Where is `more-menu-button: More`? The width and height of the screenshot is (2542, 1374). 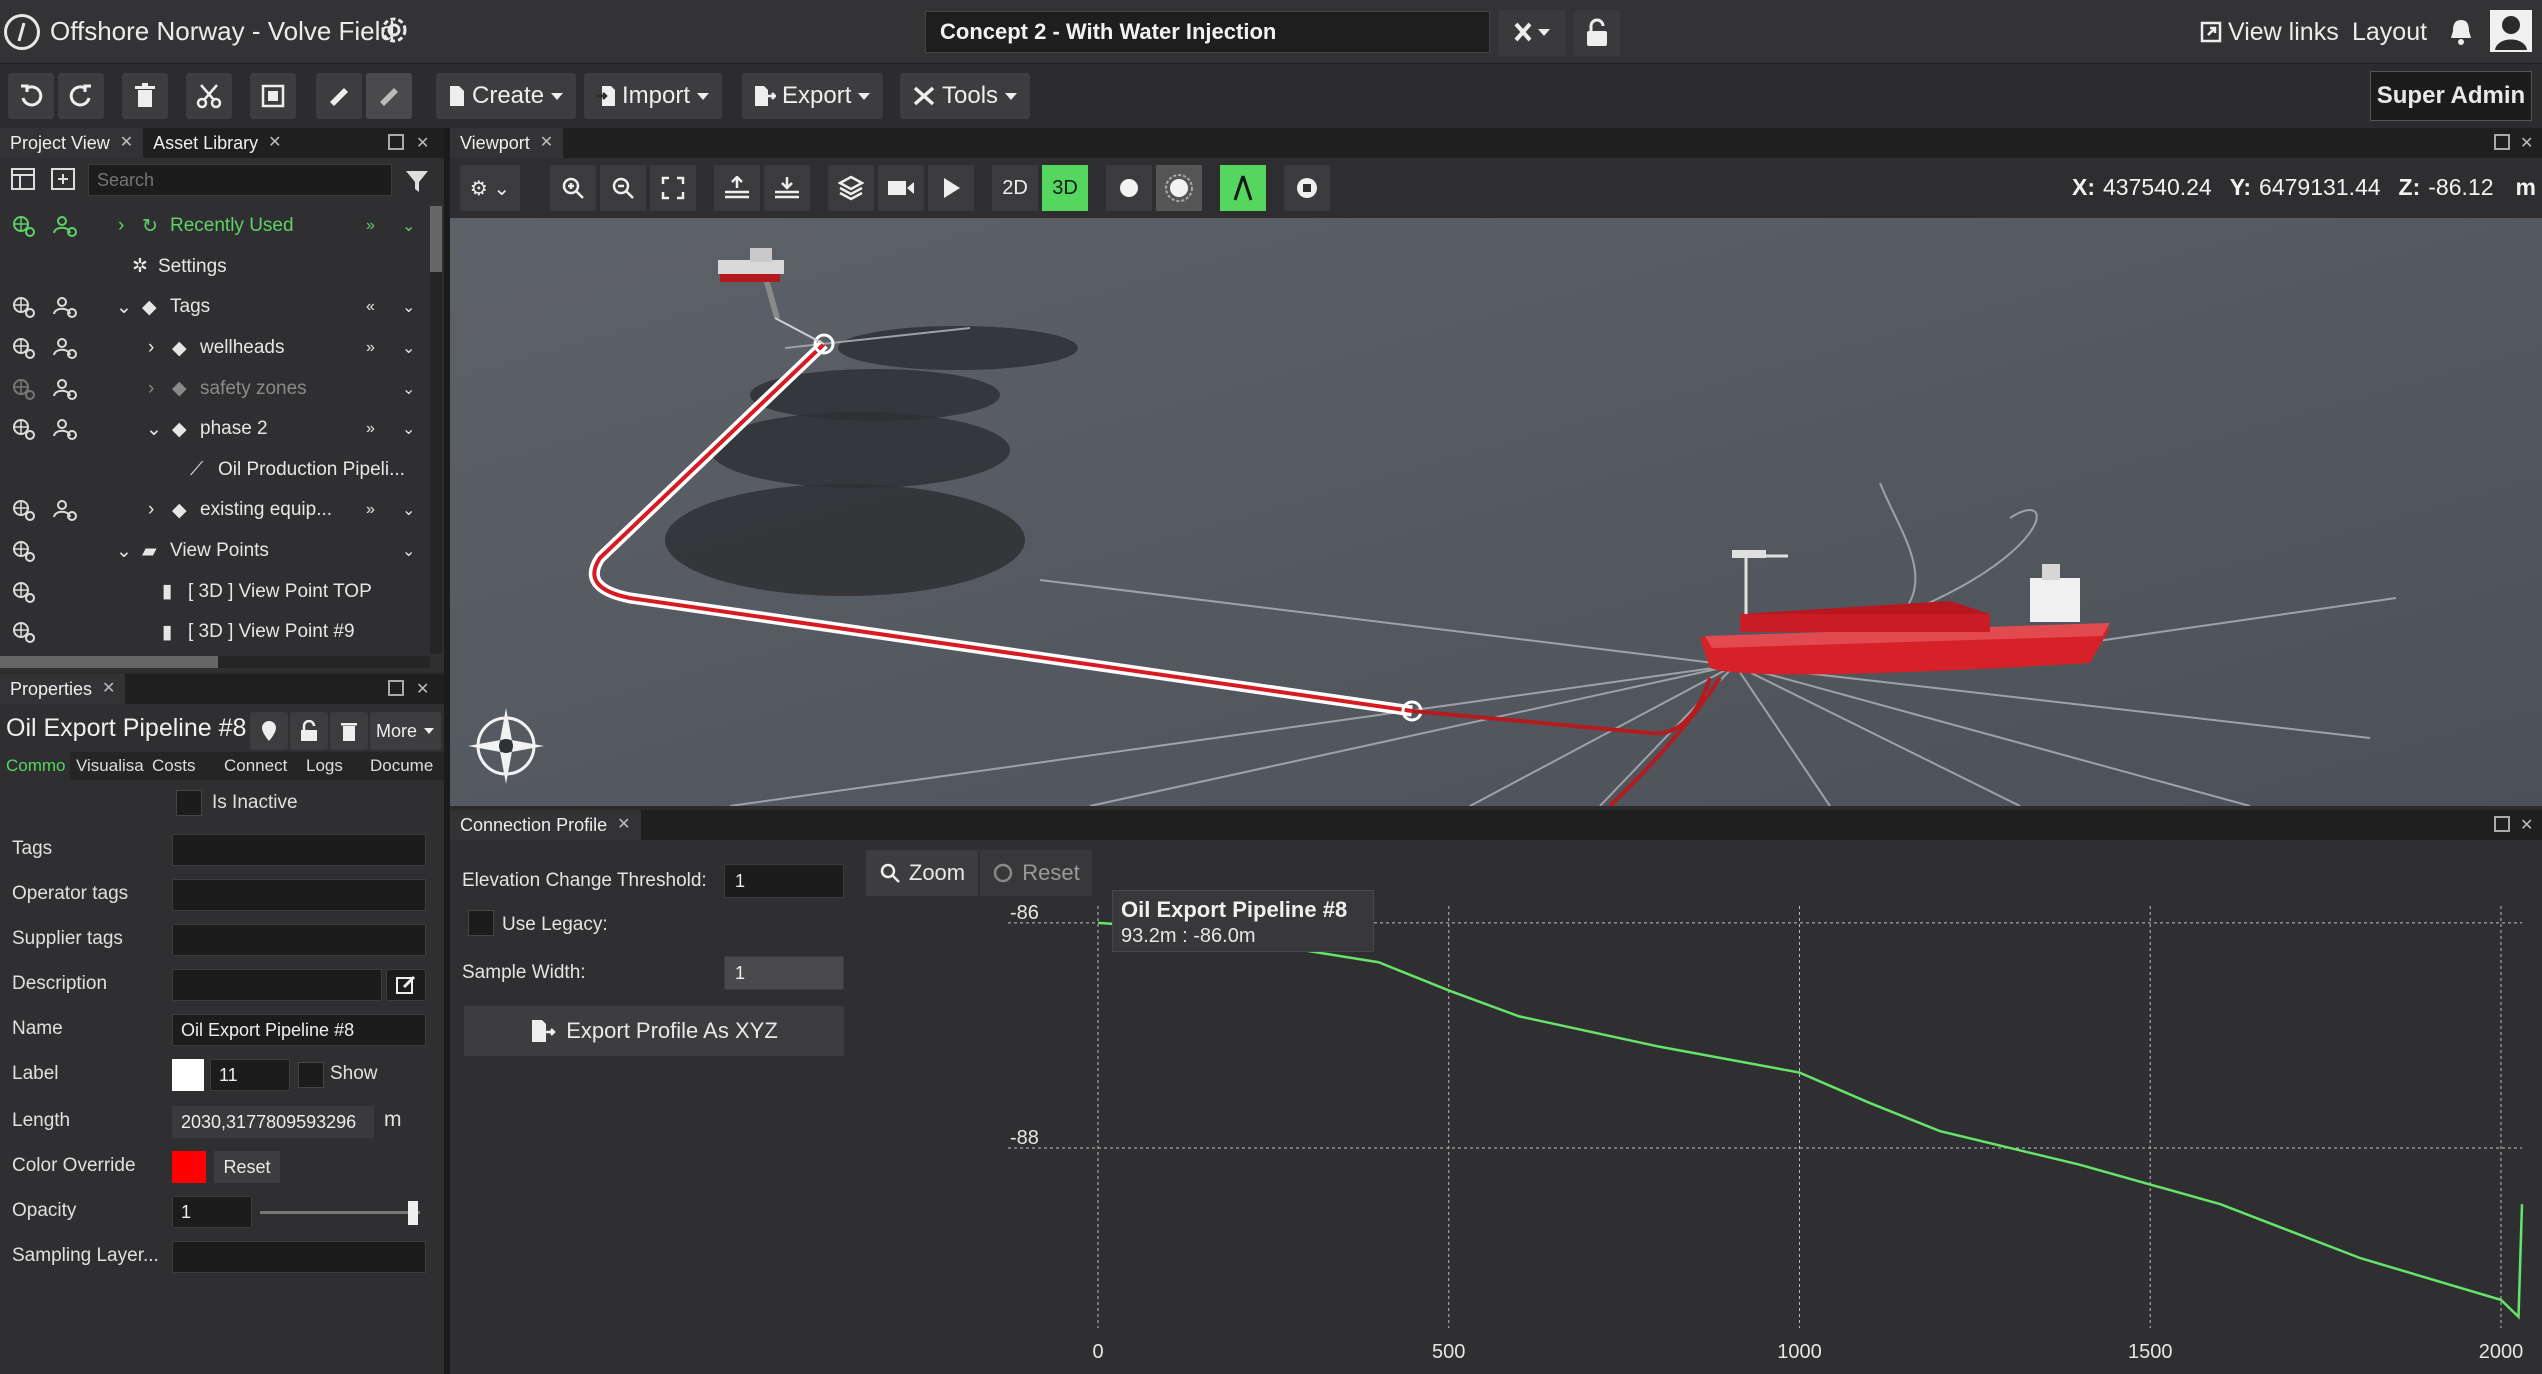
more-menu-button: More is located at coordinates (406, 731).